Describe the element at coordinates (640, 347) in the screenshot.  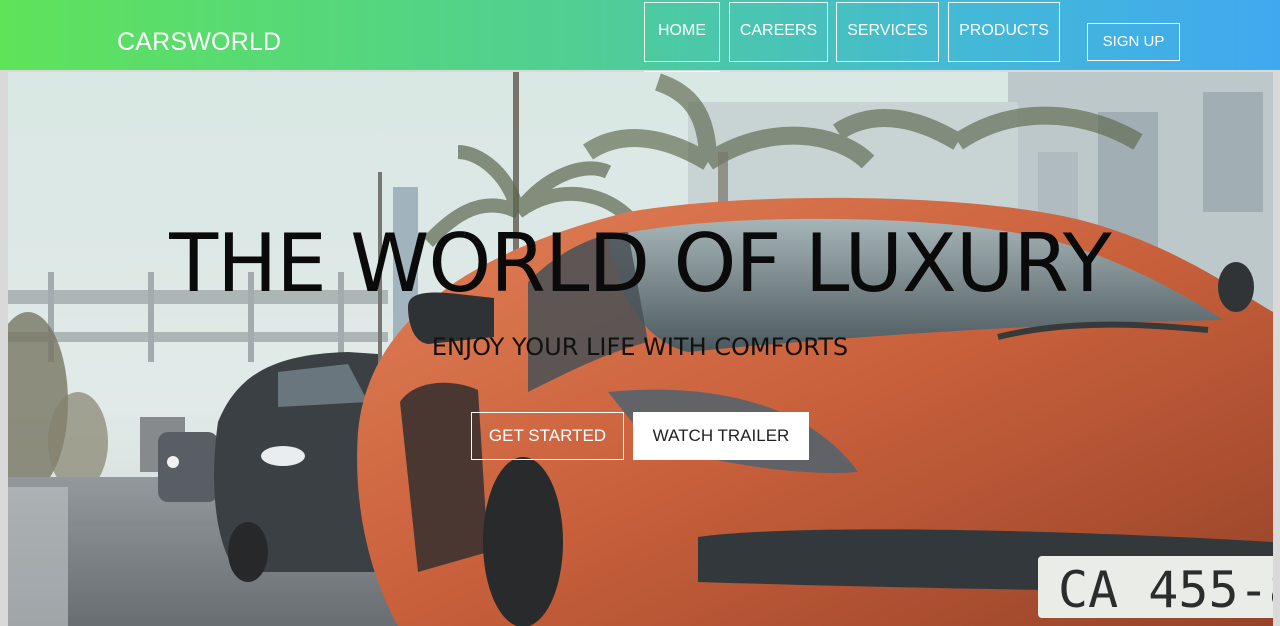
I see `hero-subtitle: ENJOY YOUR LIFE WITH COMFORTS` at that location.